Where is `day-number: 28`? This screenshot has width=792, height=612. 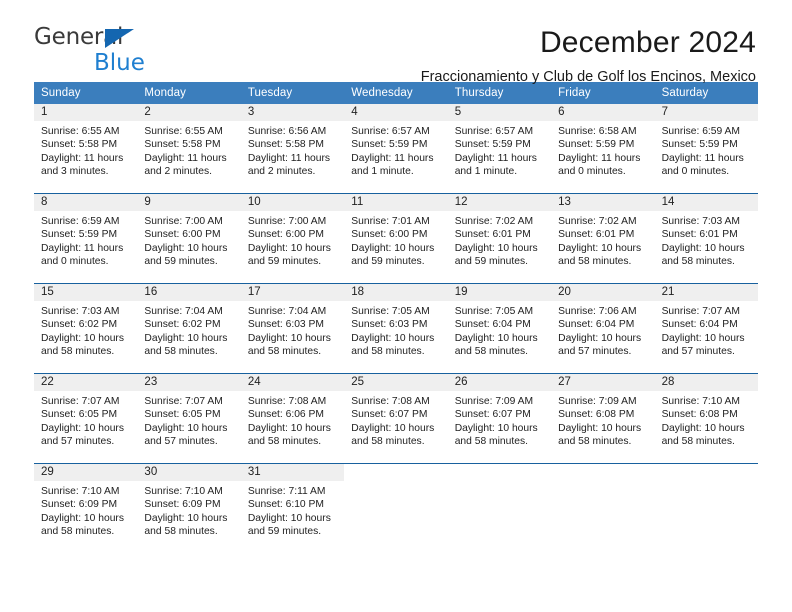
day-number: 28 is located at coordinates (706, 382).